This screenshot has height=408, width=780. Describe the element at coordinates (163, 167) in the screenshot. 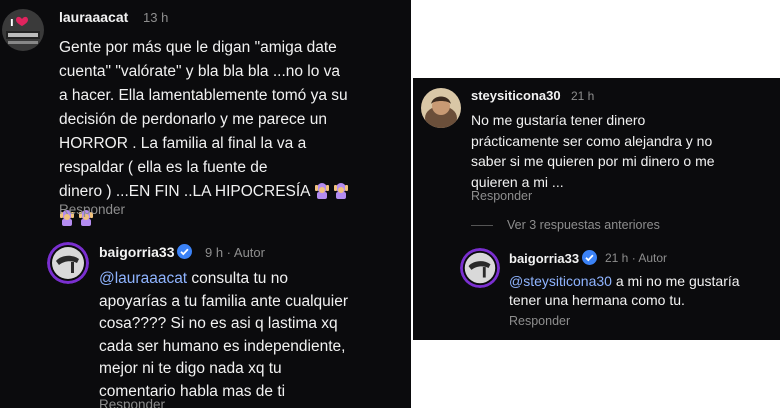

I see `comment-line: respaldar ( ella es la fuente de` at that location.